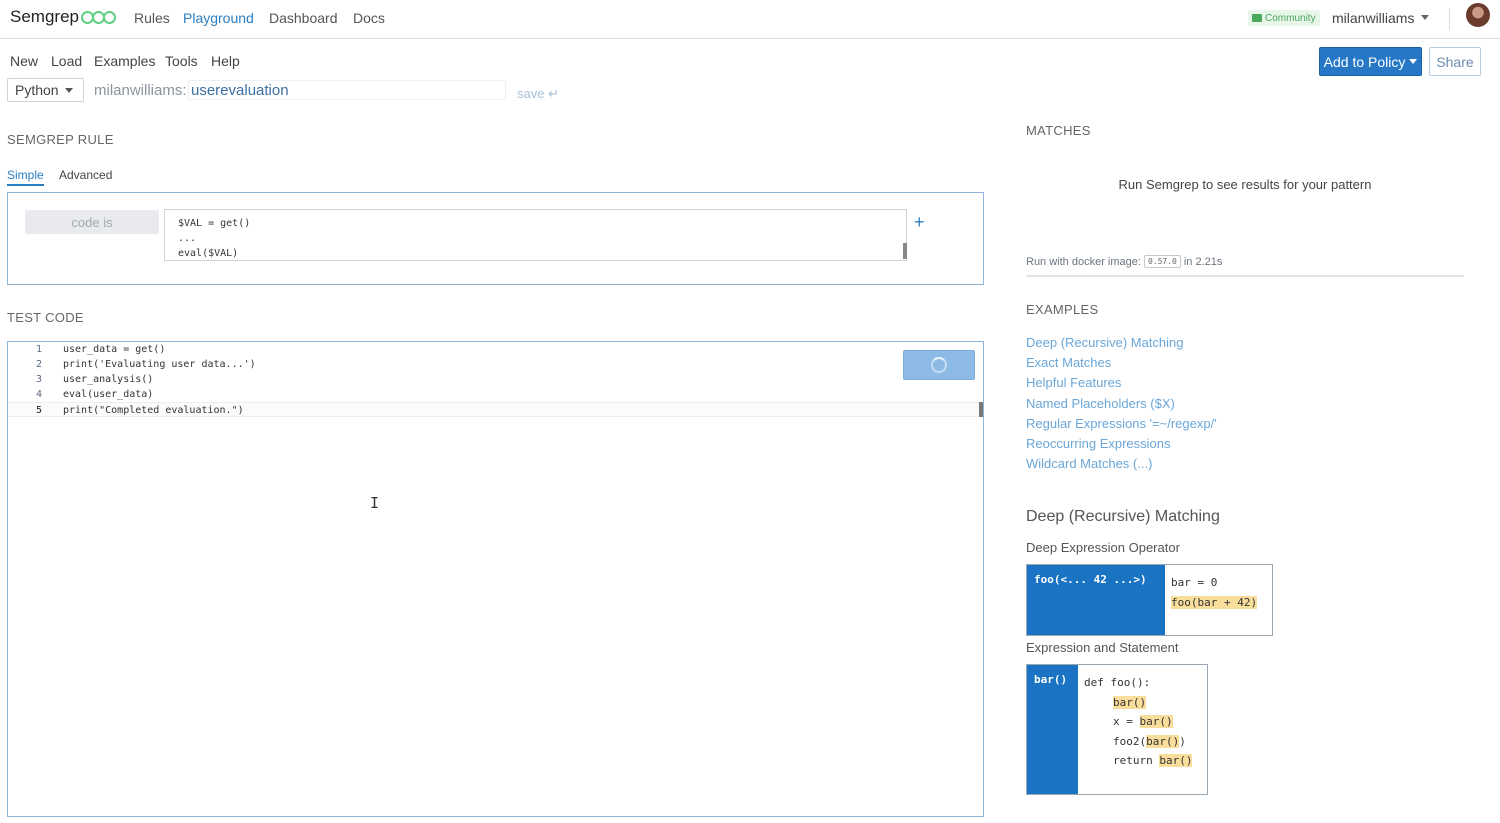 The height and width of the screenshot is (823, 1500). Describe the element at coordinates (66, 61) in the screenshot. I see `menu-load: Load` at that location.